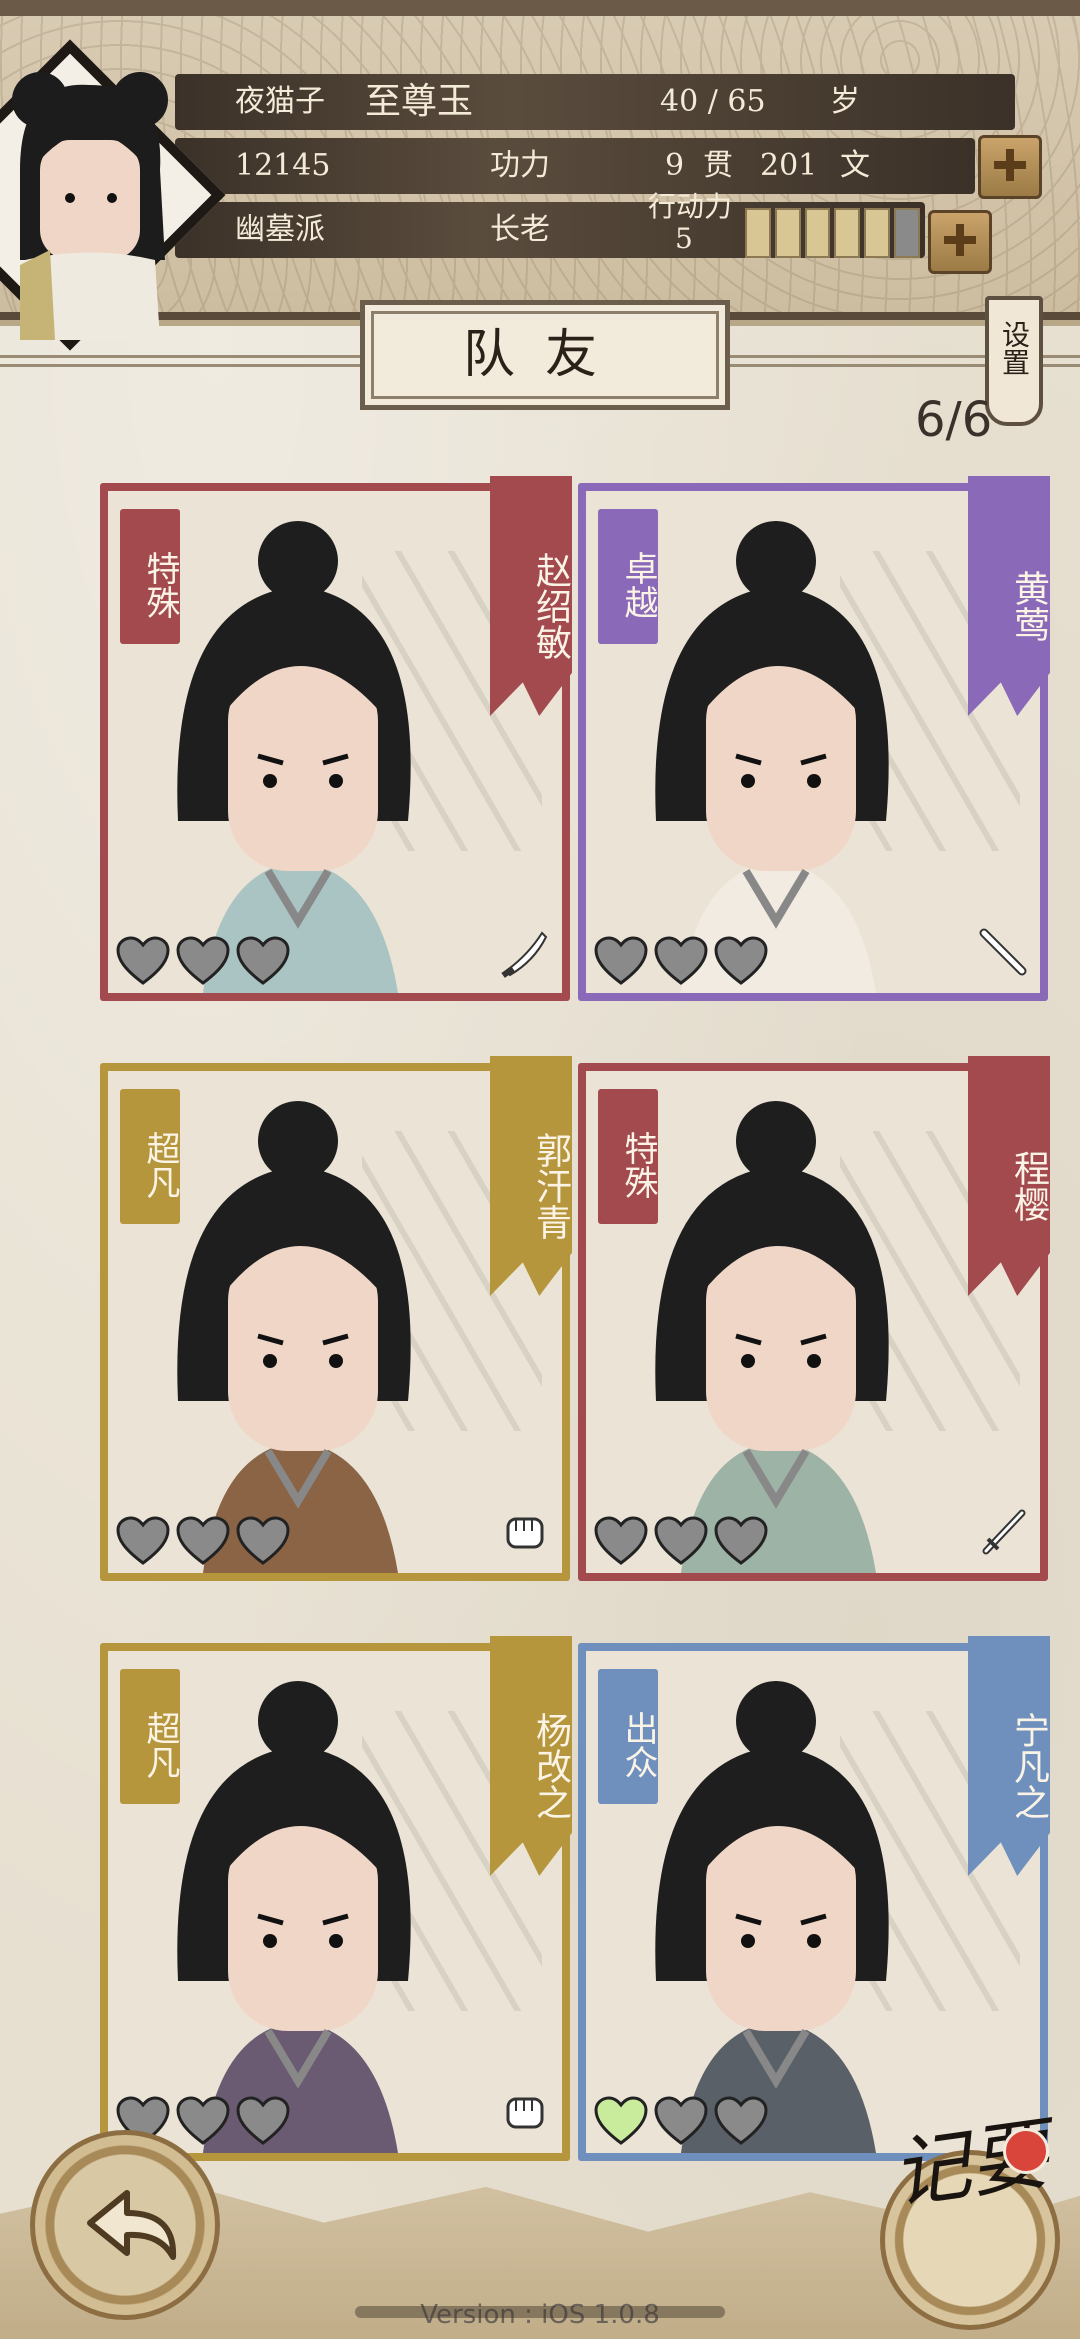  Describe the element at coordinates (814, 1898) in the screenshot. I see `teammate-card: 出众 宁凡之` at that location.